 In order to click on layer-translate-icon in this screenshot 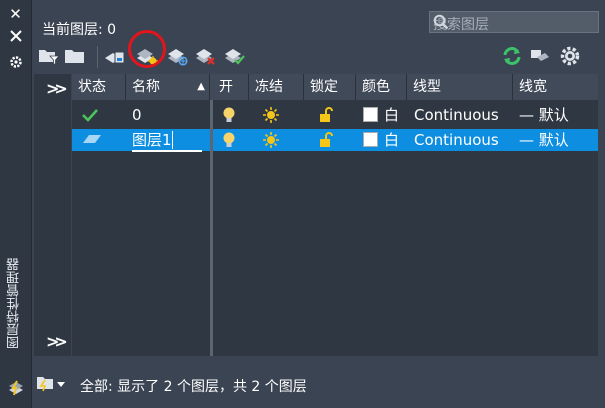, I will do `click(540, 56)`.